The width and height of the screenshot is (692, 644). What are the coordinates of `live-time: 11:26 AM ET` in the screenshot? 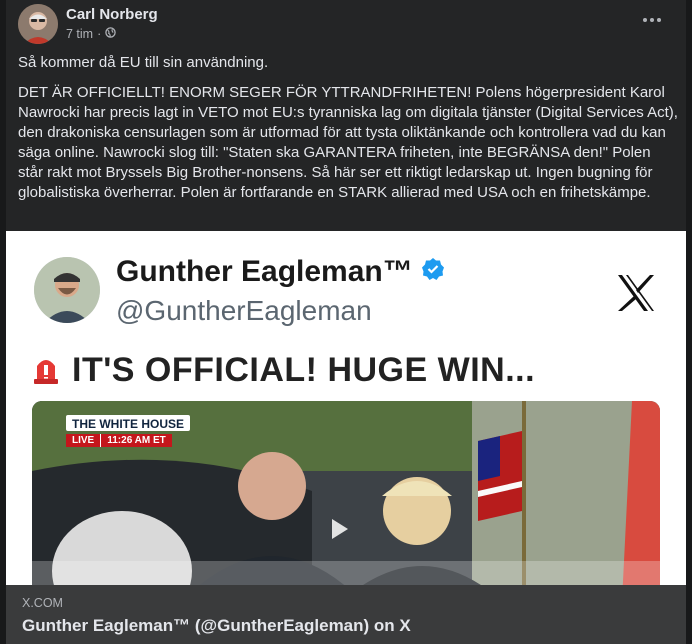 It's located at (136, 440).